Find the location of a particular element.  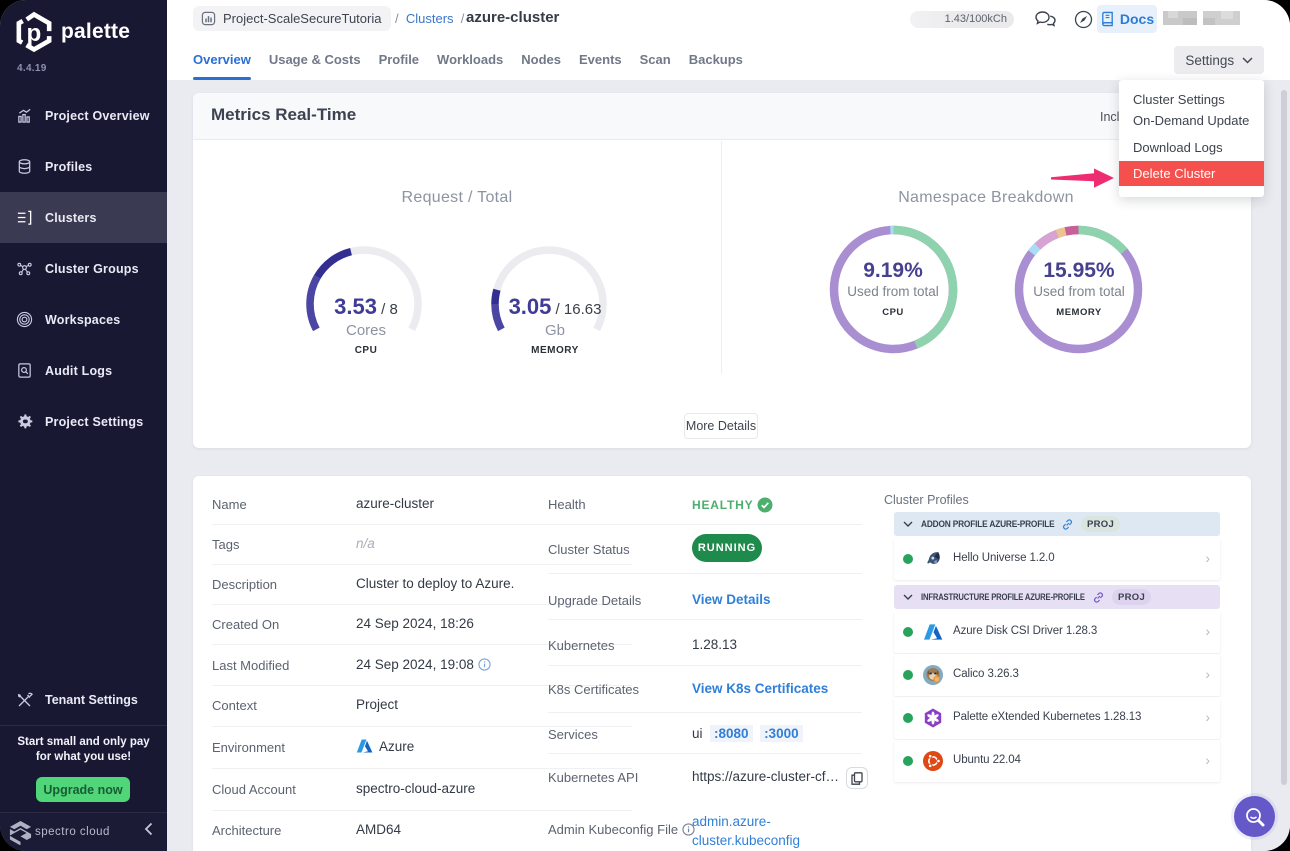

svg-text: p is located at coordinates (34, 33).